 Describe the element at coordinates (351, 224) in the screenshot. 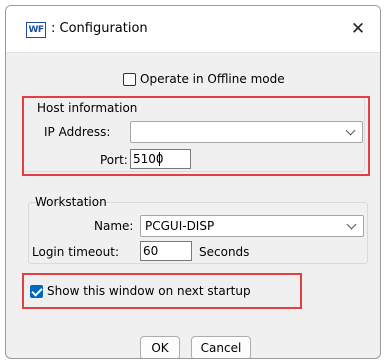

I see `chevron-down-icon` at that location.